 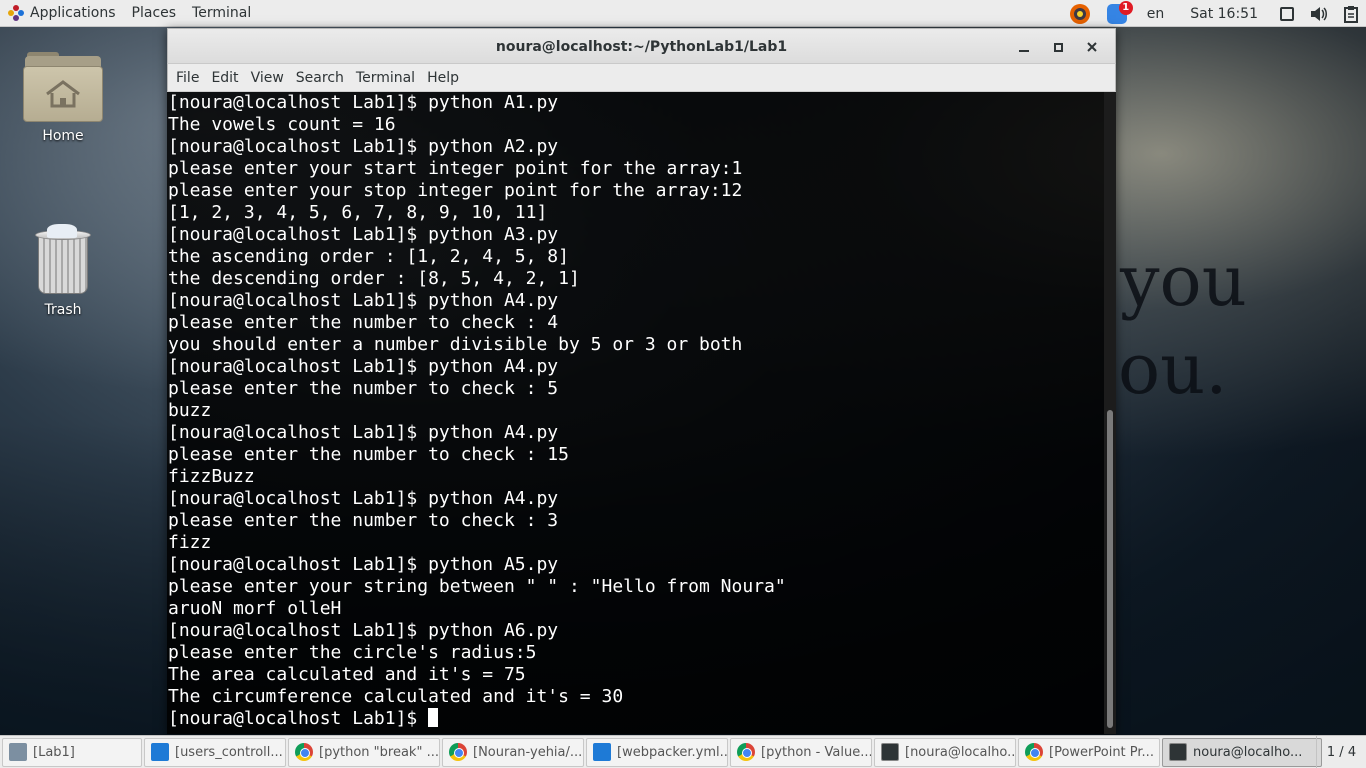 I want to click on terminal-line: the descending order : [8, 5, 4, 2, 1], so click(x=374, y=278).